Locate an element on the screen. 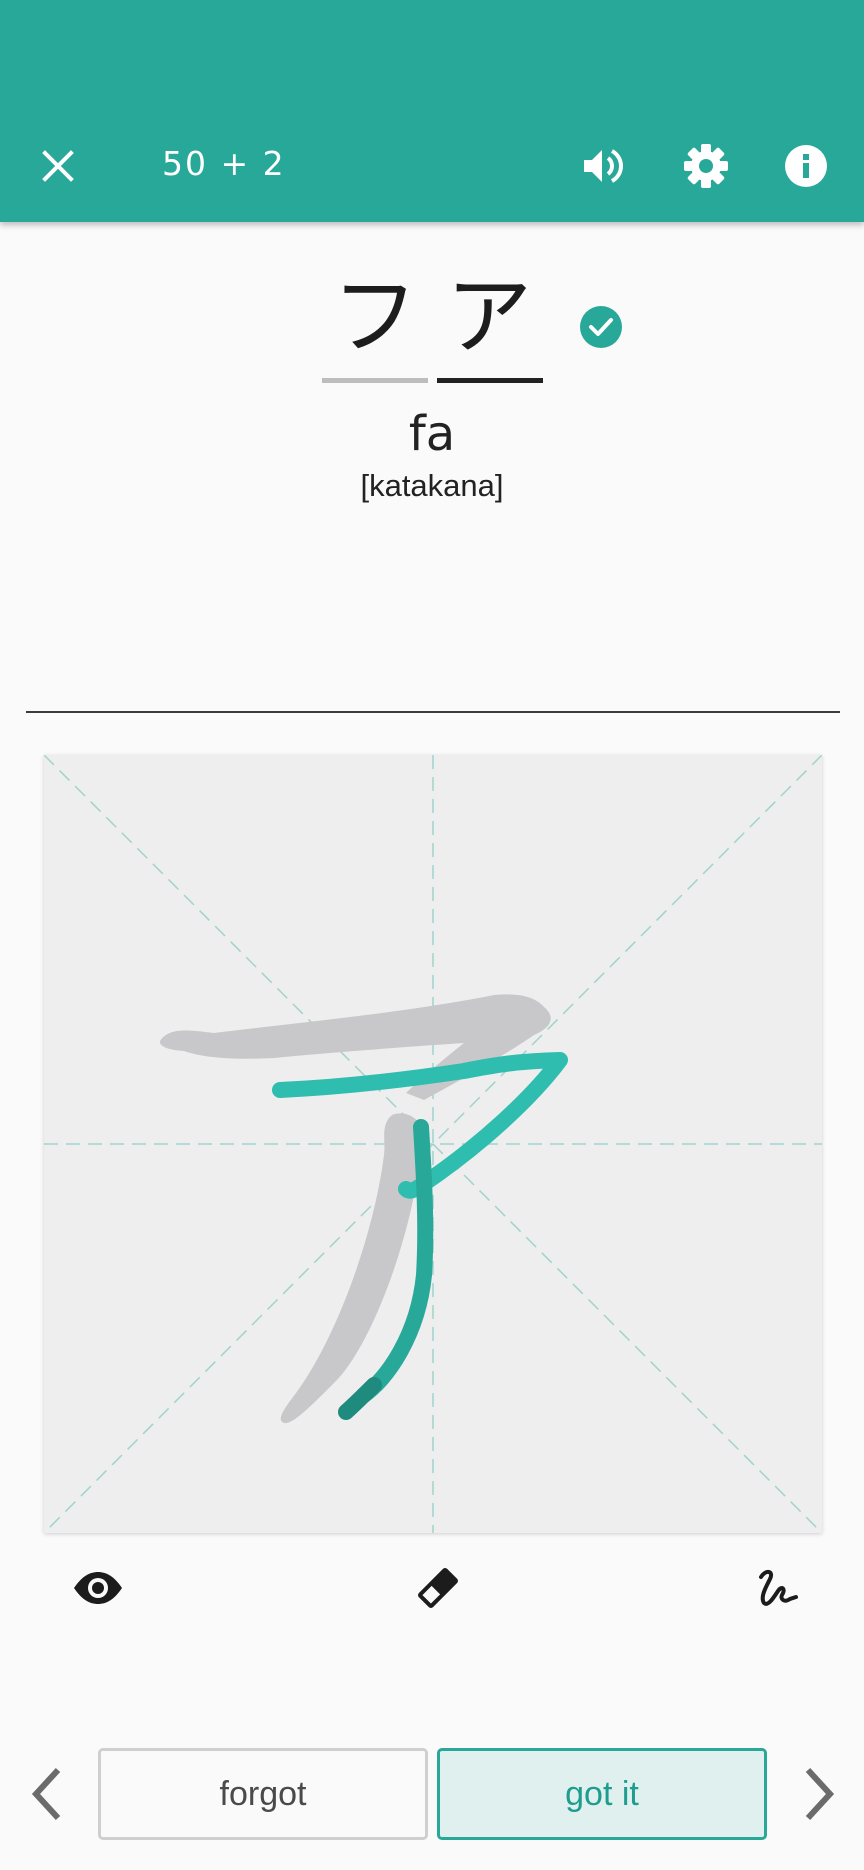  divider is located at coordinates (433, 712).